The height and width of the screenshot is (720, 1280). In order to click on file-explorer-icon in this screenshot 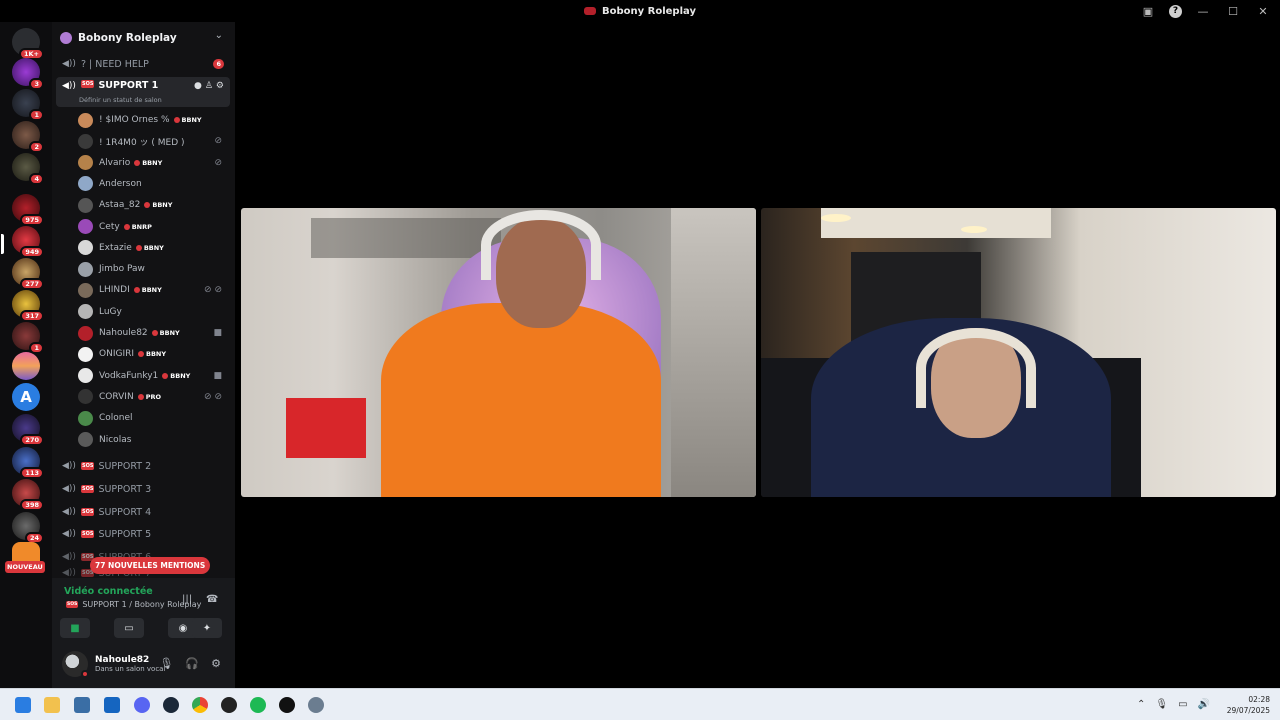, I will do `click(52, 705)`.